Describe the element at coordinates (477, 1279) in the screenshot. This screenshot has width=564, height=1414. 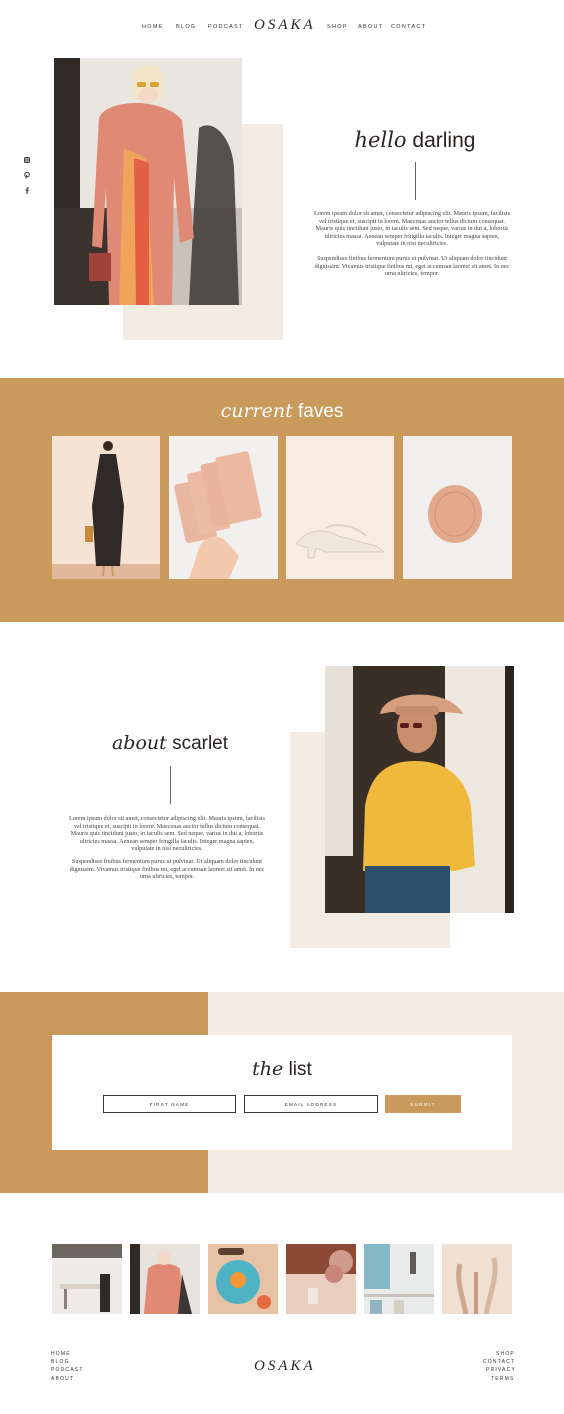
I see `gallery-photo-pampas` at that location.